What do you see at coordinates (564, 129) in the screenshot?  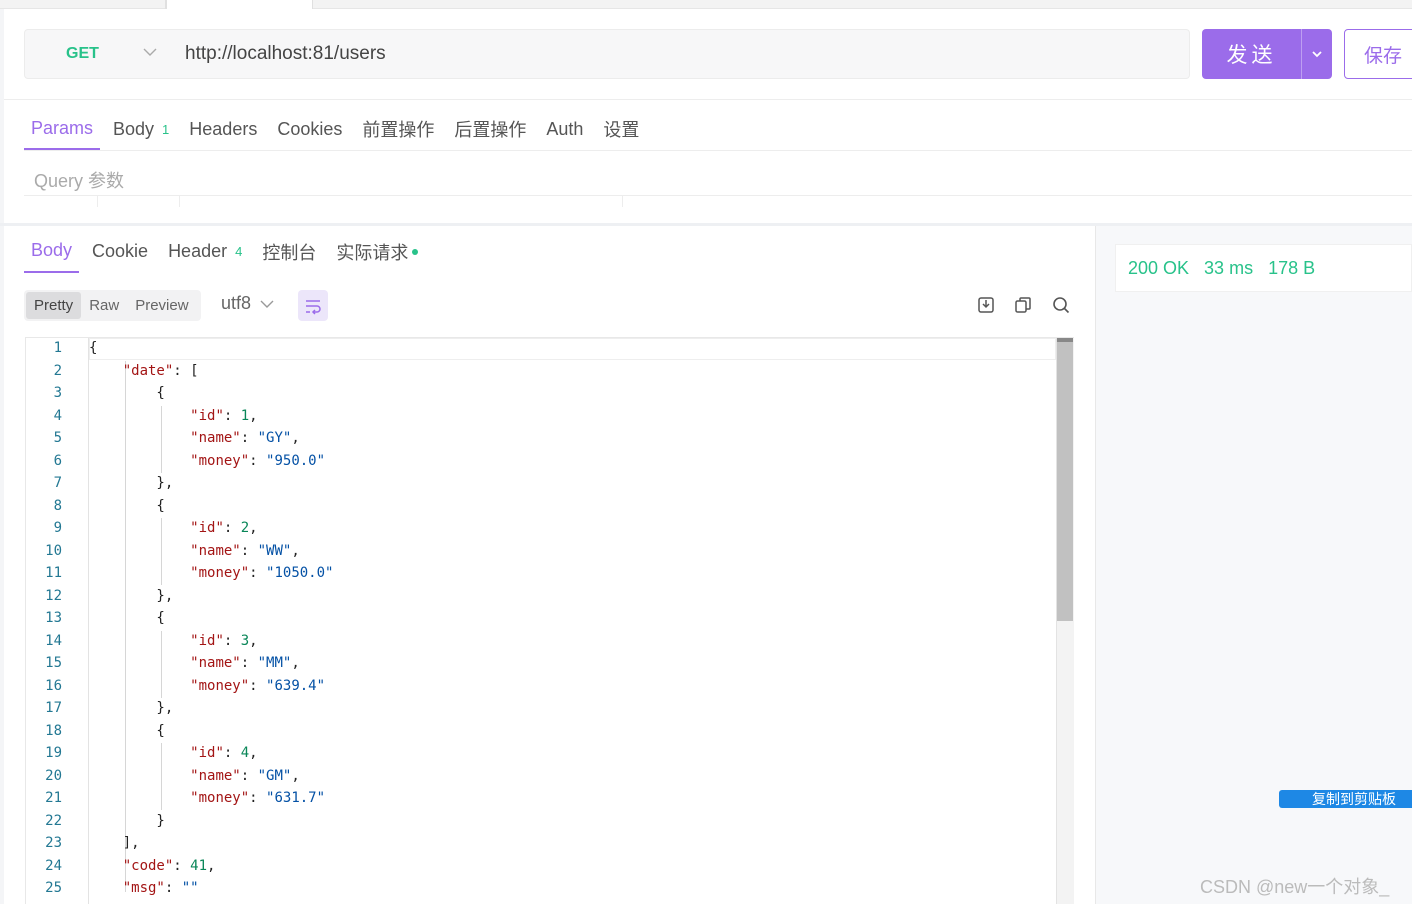 I see `tab-auth: Auth` at bounding box center [564, 129].